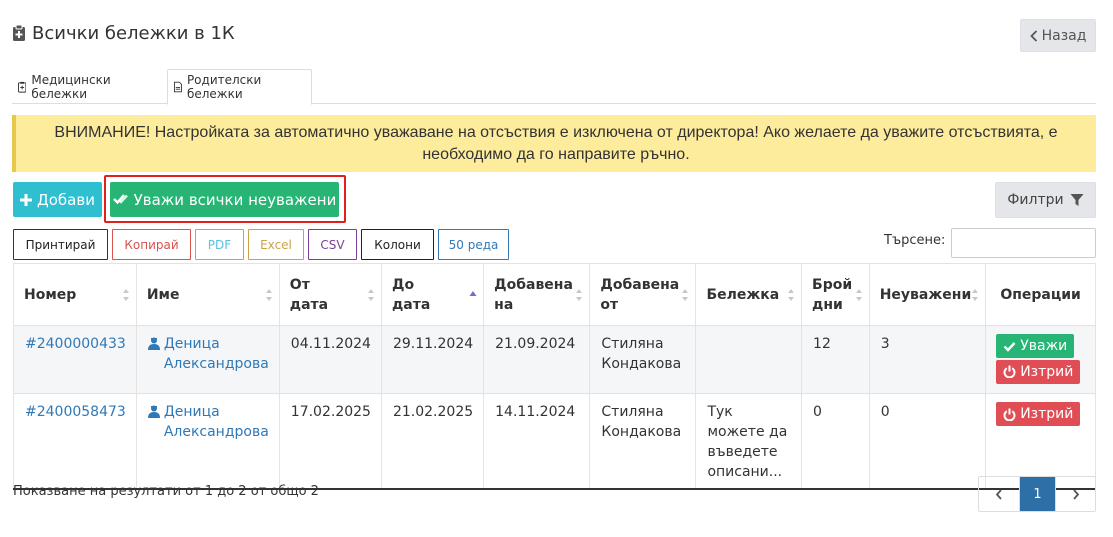 The image size is (1113, 537). What do you see at coordinates (178, 87) in the screenshot?
I see `document-icon` at bounding box center [178, 87].